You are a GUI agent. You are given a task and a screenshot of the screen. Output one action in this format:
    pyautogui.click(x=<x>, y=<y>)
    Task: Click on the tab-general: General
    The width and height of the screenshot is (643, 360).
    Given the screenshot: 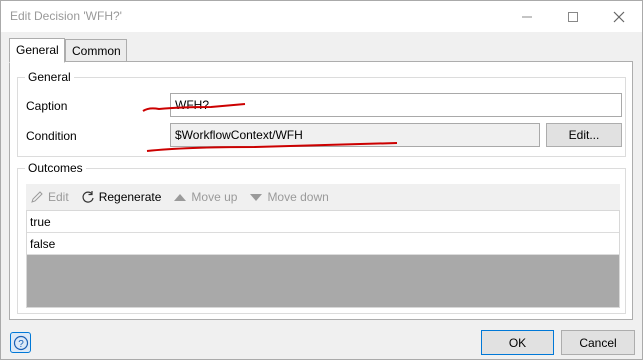 What is the action you would take?
    pyautogui.click(x=37, y=50)
    